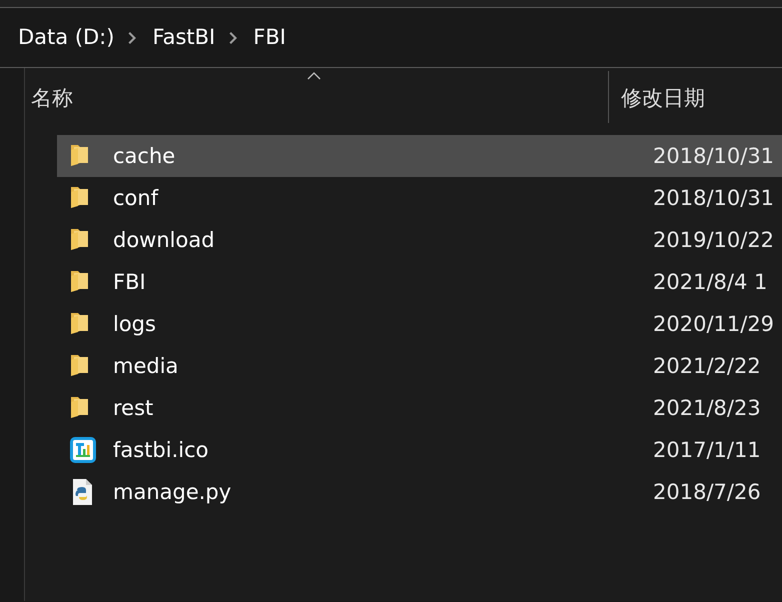 This screenshot has width=782, height=602. I want to click on file-row: conf 2018/10/31, so click(419, 198).